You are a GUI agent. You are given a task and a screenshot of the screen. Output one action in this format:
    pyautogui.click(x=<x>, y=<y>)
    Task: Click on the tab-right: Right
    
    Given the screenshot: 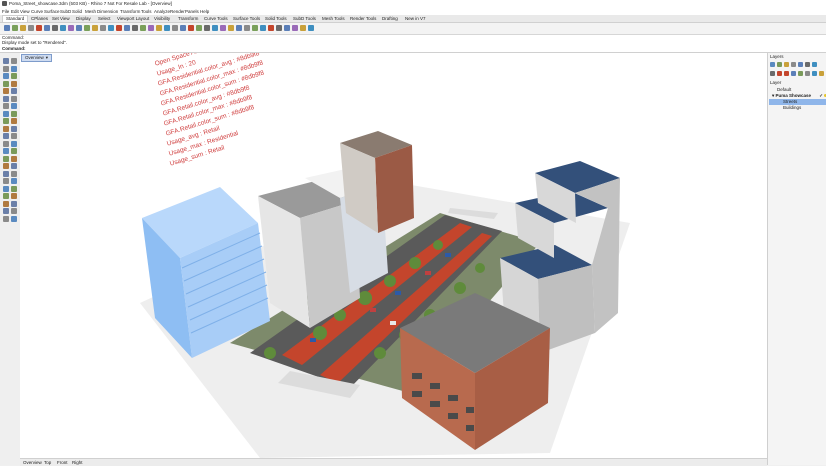 What is the action you would take?
    pyautogui.click(x=77, y=462)
    